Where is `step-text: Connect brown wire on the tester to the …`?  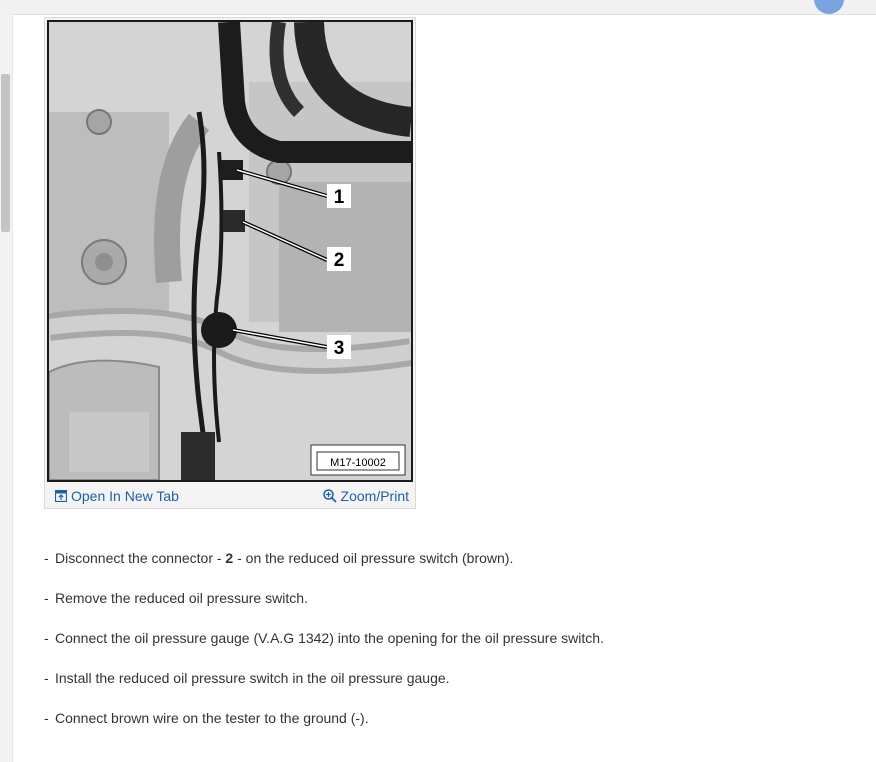
step-text: Connect brown wire on the tester to the … is located at coordinates (212, 718).